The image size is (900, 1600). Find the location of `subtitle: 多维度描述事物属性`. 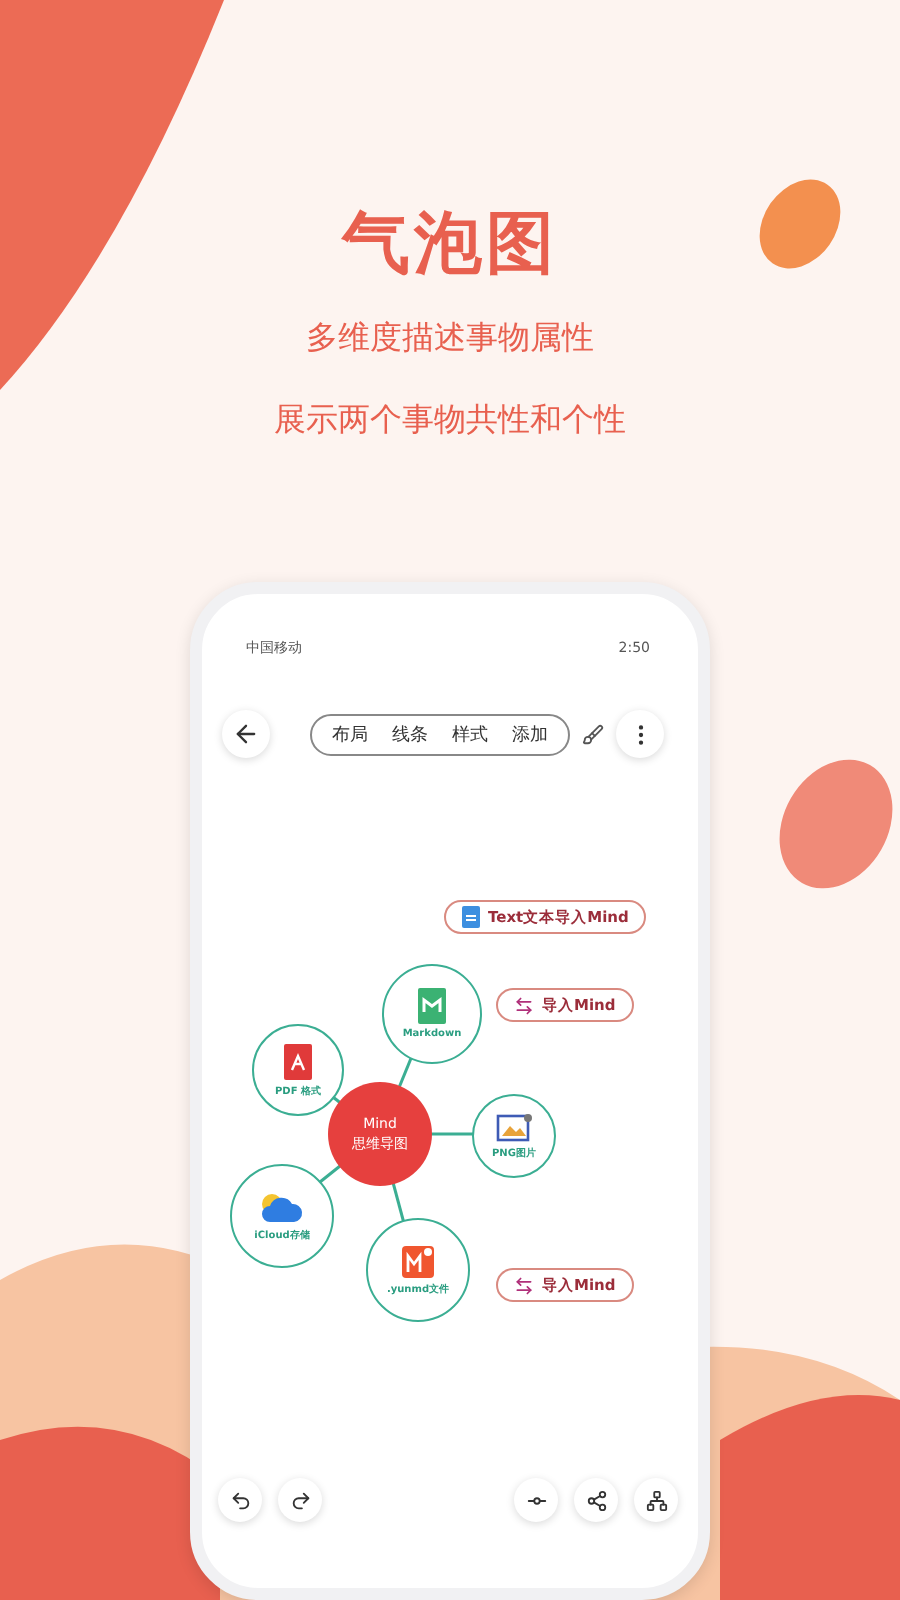

subtitle: 多维度描述事物属性 is located at coordinates (450, 339).